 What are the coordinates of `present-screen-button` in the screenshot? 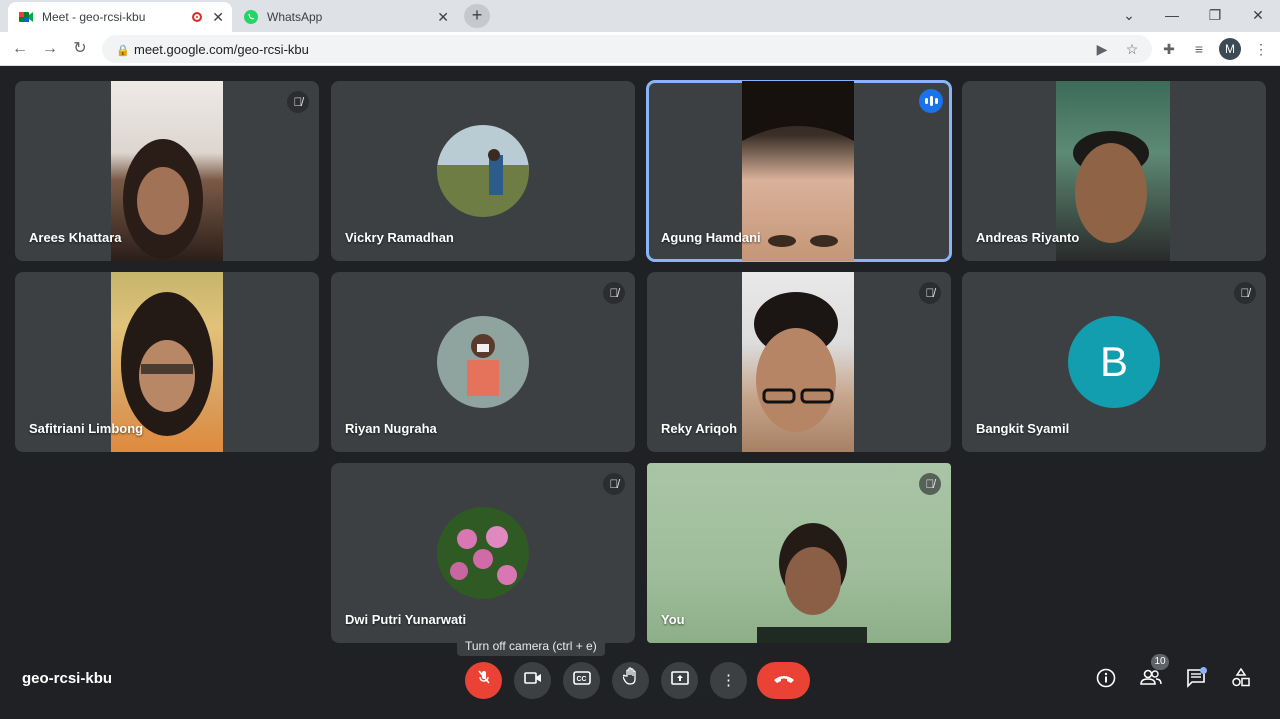 It's located at (679, 680).